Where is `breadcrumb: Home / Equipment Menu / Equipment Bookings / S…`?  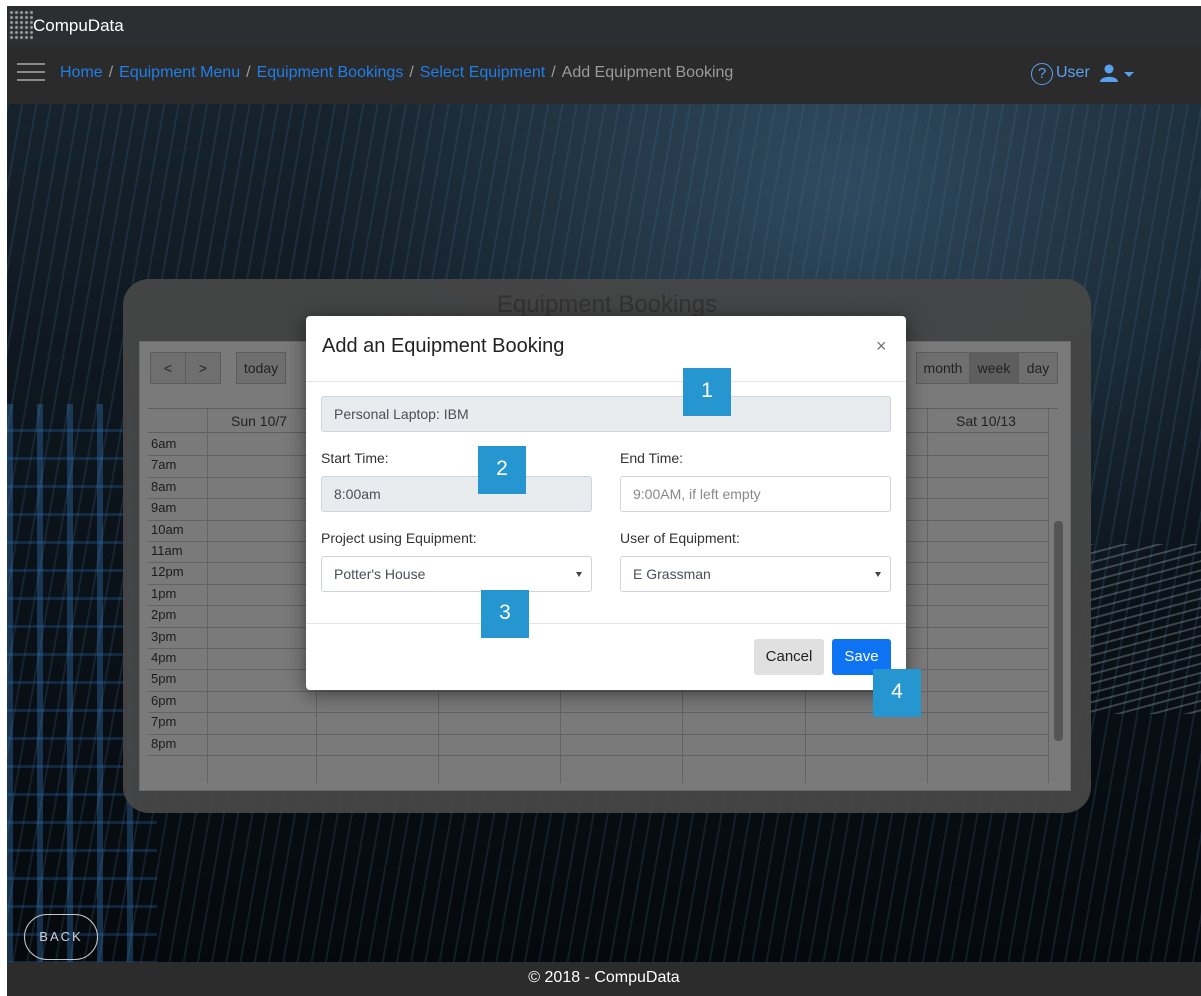
breadcrumb: Home / Equipment Menu / Equipment Bookings / S… is located at coordinates (396, 73).